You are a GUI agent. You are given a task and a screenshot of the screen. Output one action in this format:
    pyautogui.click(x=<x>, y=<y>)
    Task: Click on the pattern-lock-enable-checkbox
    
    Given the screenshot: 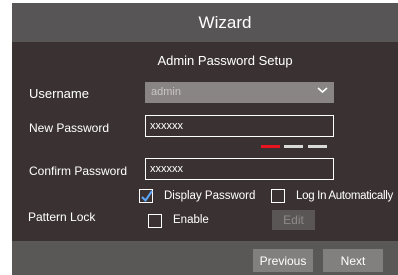 What is the action you would take?
    pyautogui.click(x=155, y=221)
    